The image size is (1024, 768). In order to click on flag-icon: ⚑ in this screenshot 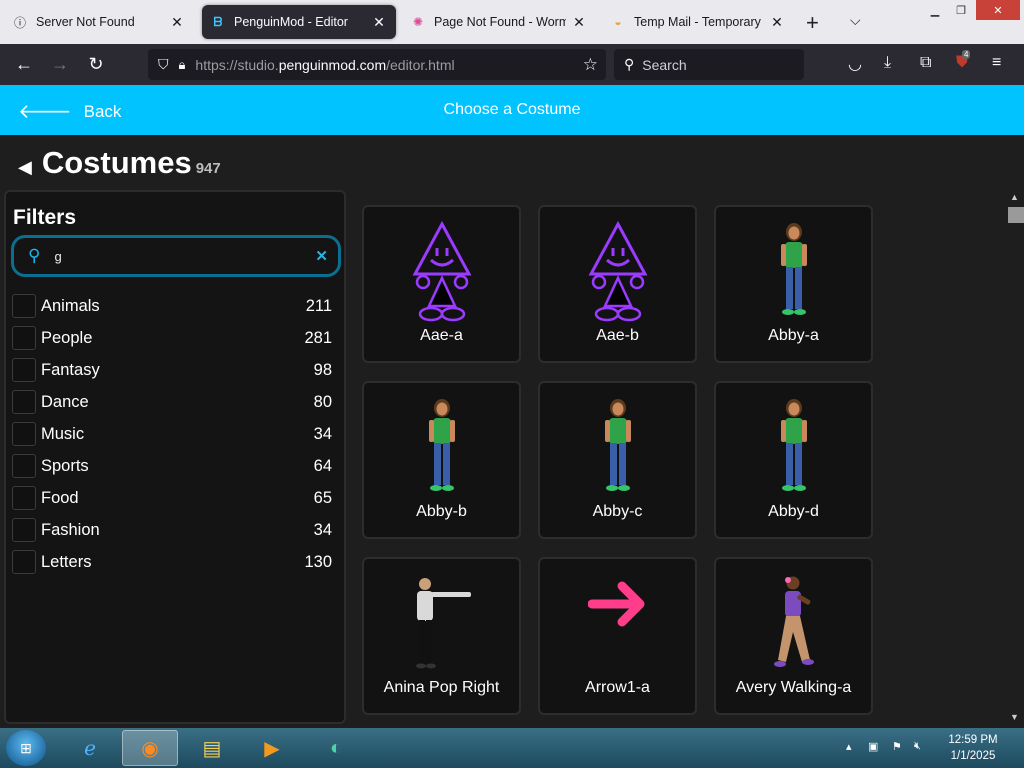, I will do `click(897, 746)`.